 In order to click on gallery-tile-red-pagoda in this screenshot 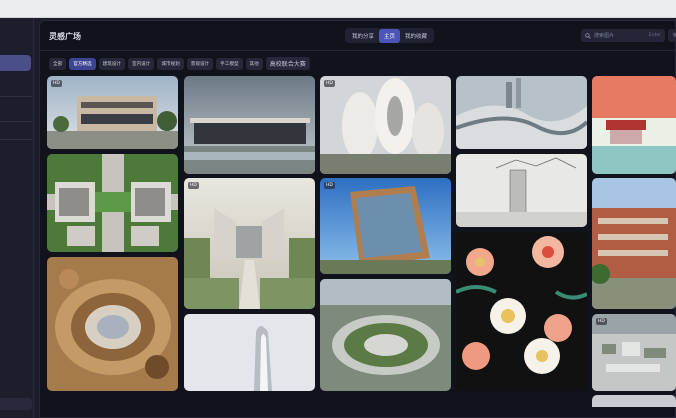, I will do `click(634, 125)`.